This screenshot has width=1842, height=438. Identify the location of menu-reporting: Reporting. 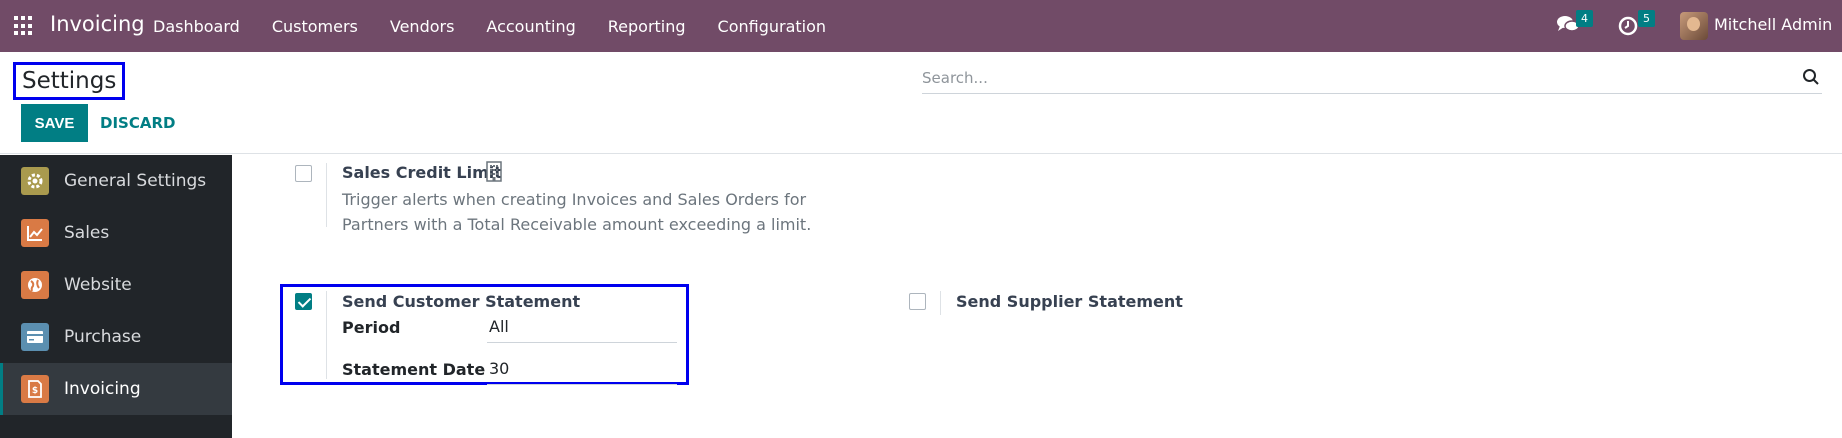
(647, 26).